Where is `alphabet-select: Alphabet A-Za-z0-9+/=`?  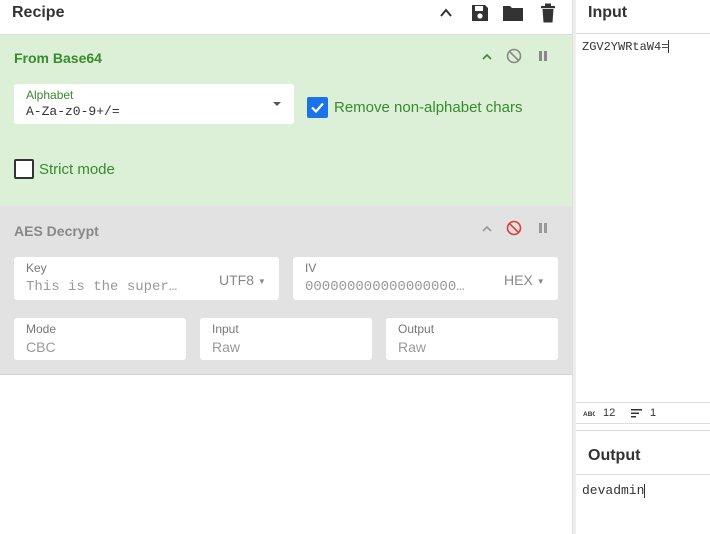 alphabet-select: Alphabet A-Za-z0-9+/= is located at coordinates (154, 104).